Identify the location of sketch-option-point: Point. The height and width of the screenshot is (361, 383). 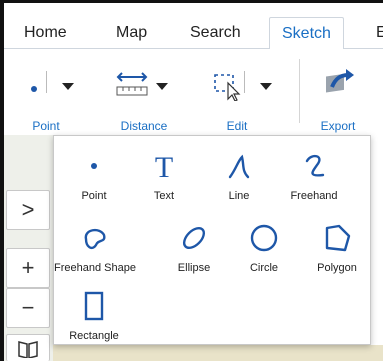
(94, 175).